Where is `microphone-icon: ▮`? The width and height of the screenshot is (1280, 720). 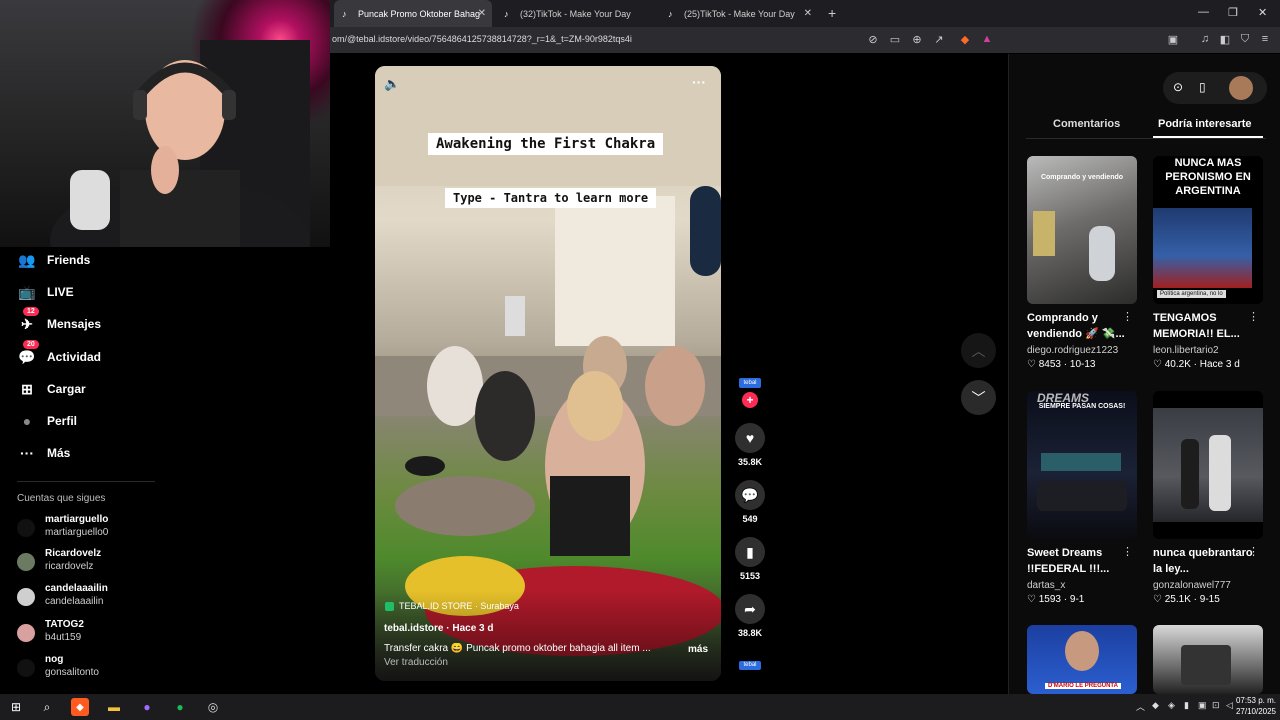
microphone-icon: ▮ is located at coordinates (1186, 705).